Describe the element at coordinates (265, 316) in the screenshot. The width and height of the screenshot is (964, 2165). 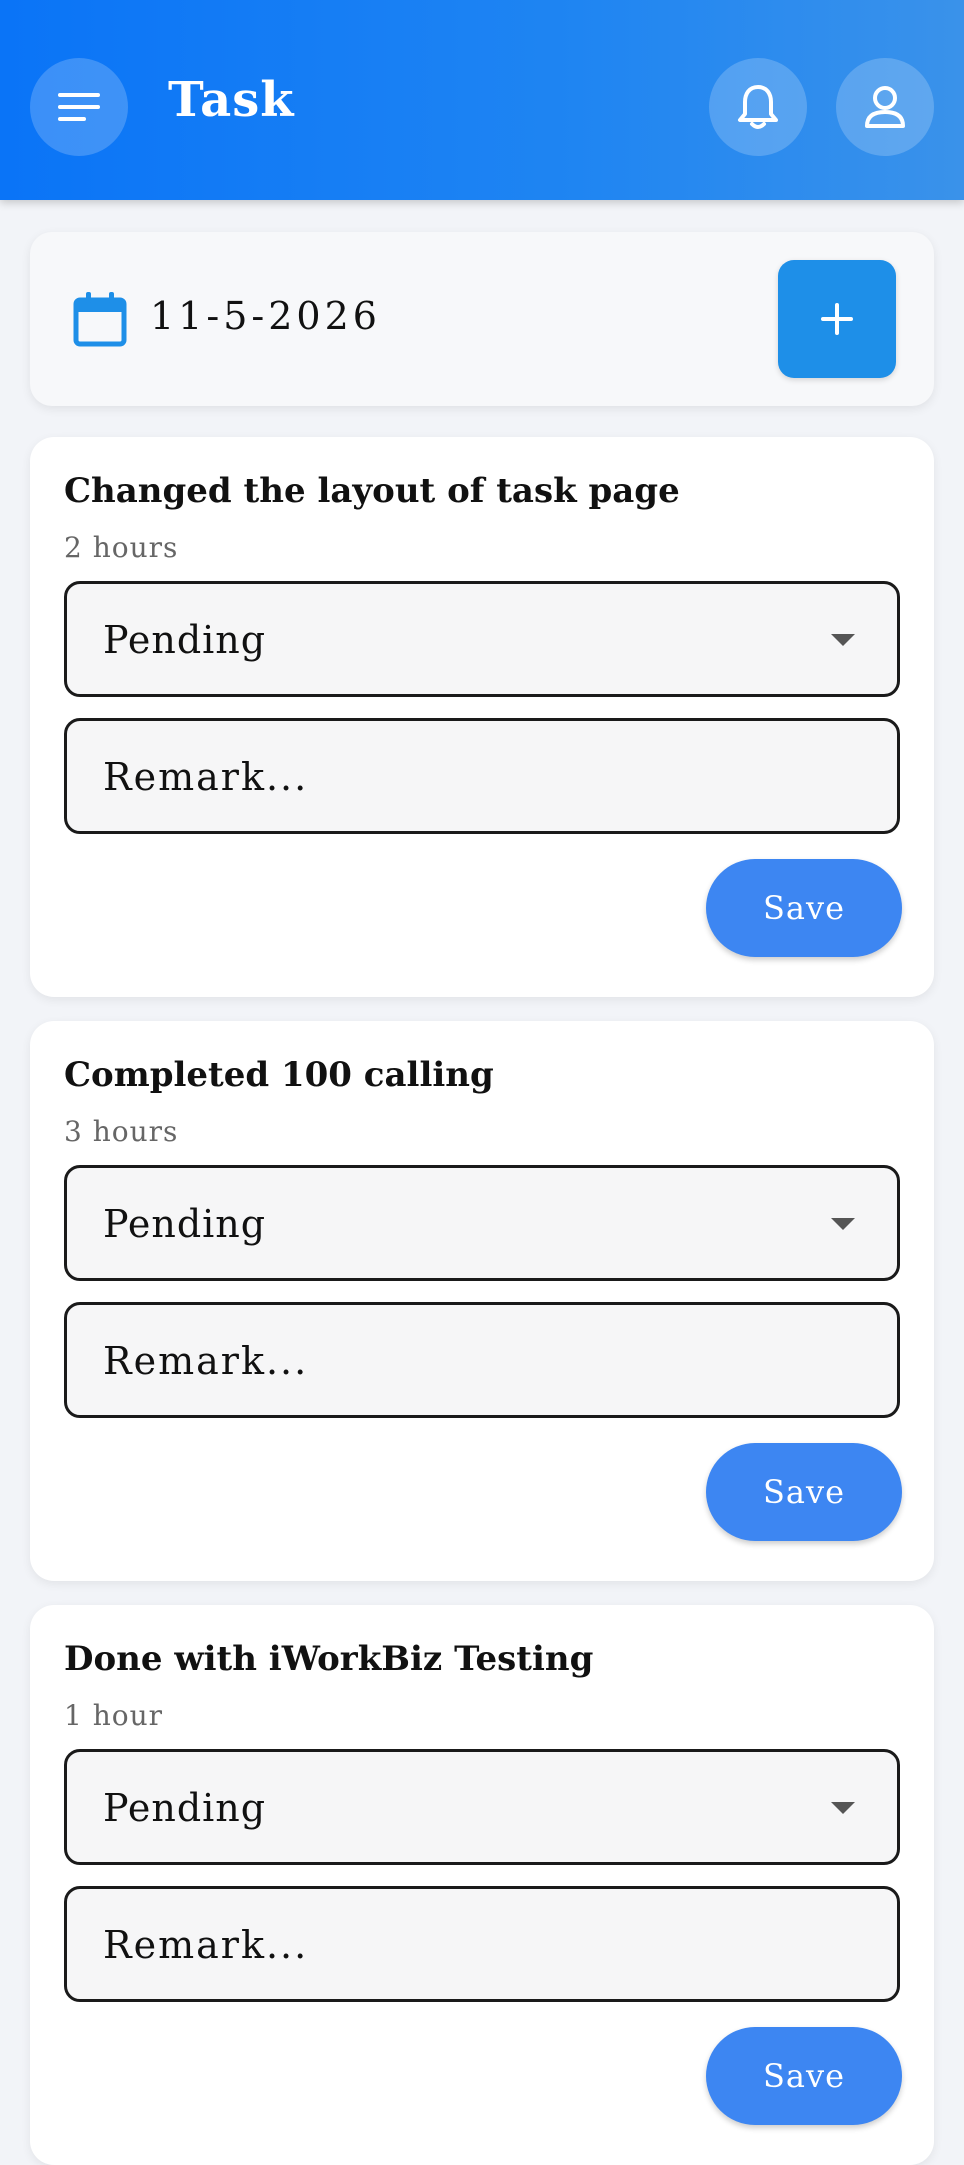
I see `selected-date: 11-5-2026` at that location.